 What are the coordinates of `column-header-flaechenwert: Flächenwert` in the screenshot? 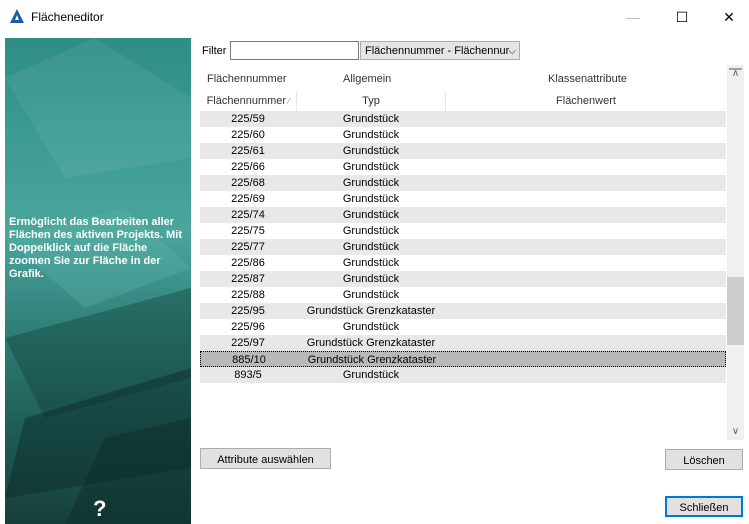 It's located at (586, 102).